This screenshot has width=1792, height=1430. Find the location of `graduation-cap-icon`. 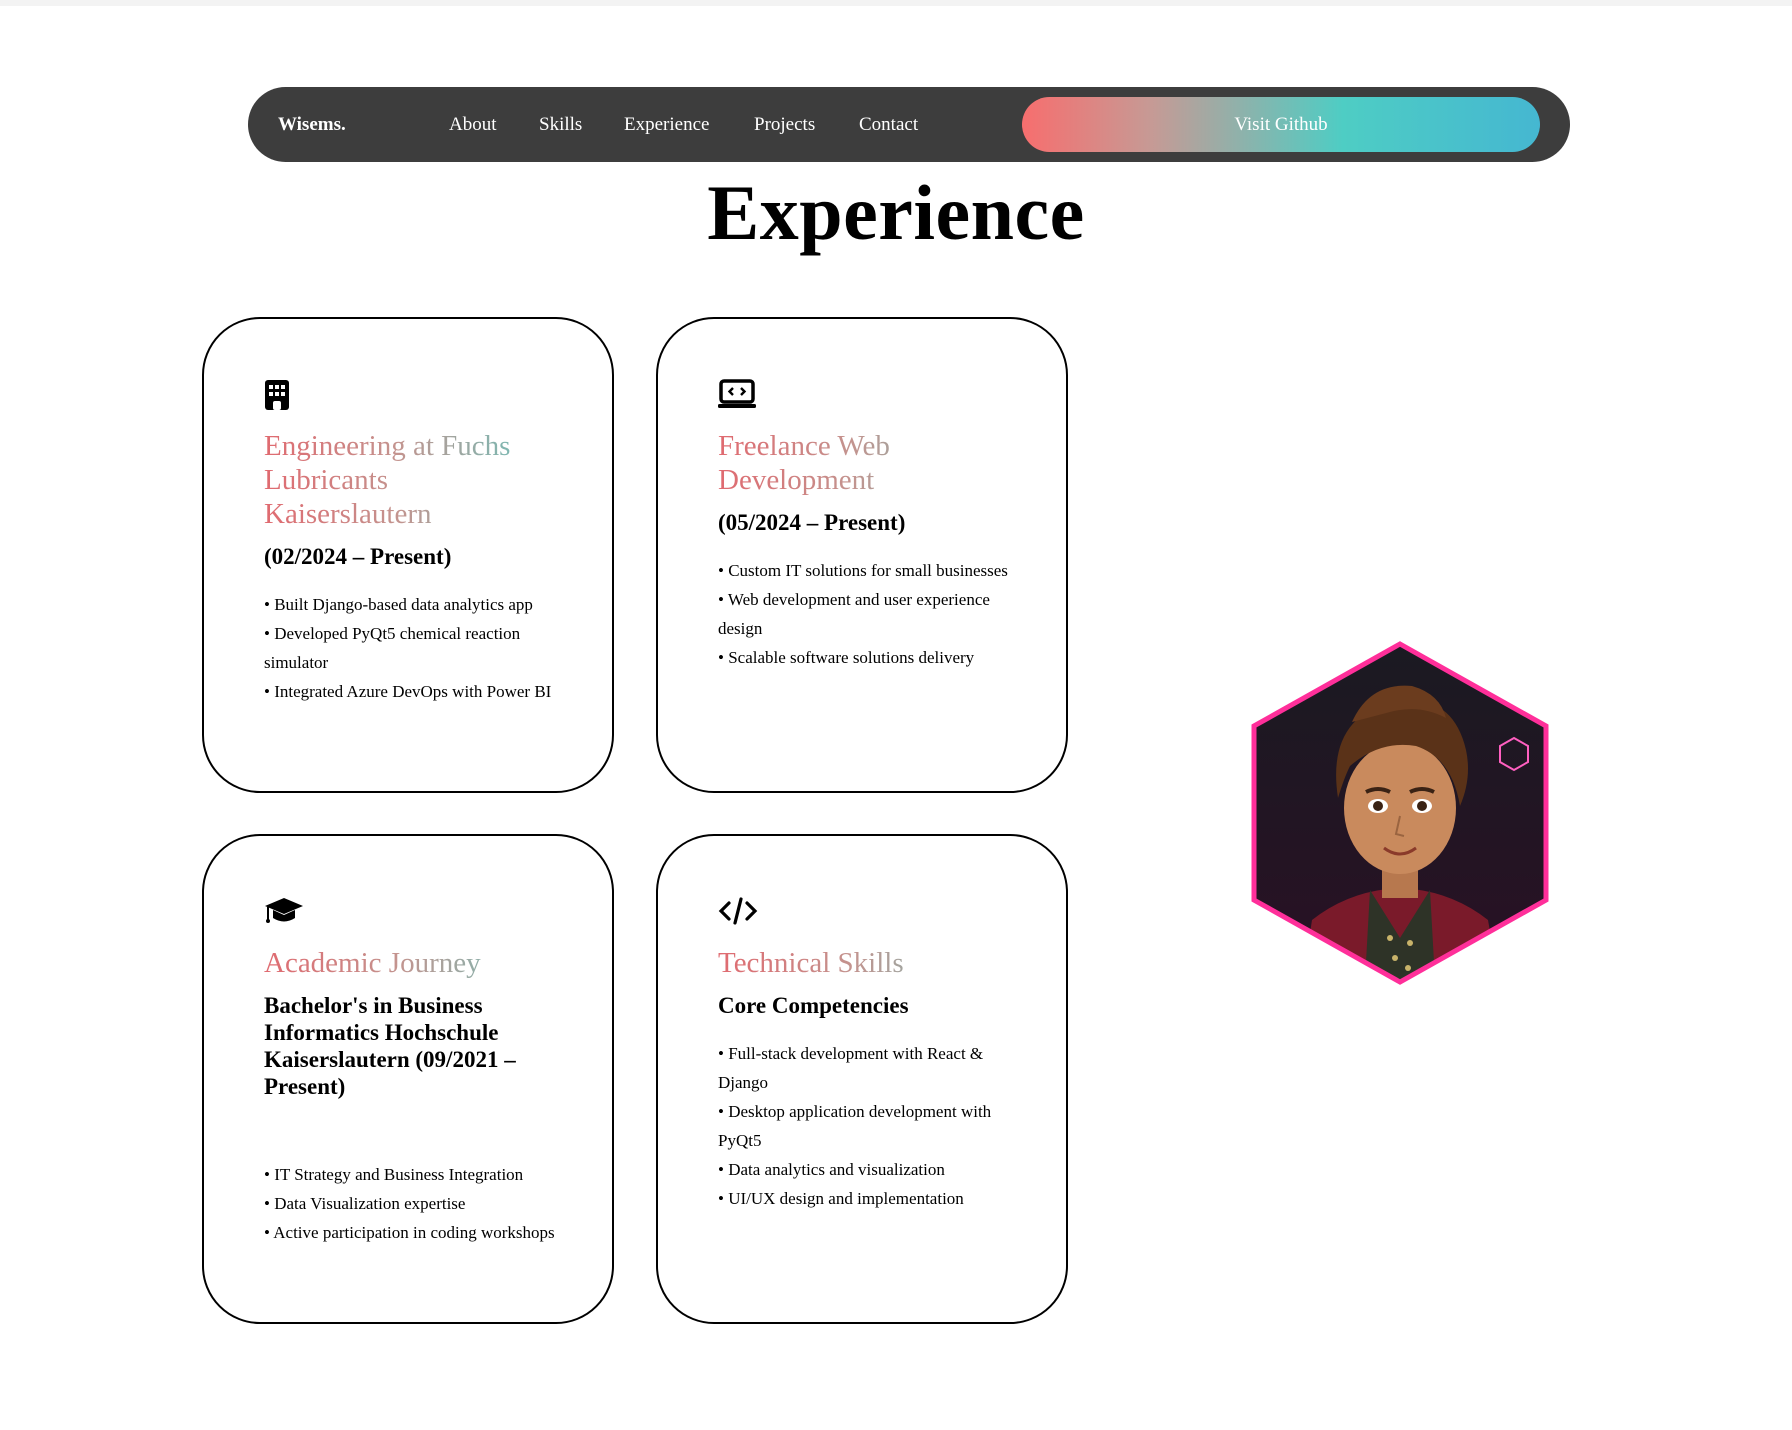

graduation-cap-icon is located at coordinates (284, 914).